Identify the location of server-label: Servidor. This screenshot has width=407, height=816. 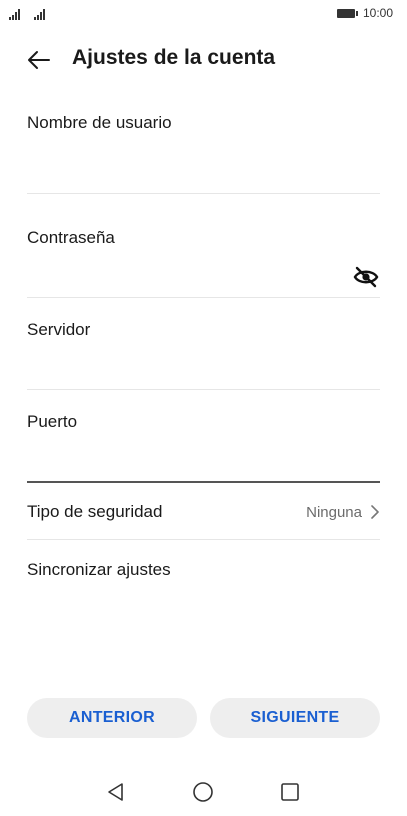
(59, 329).